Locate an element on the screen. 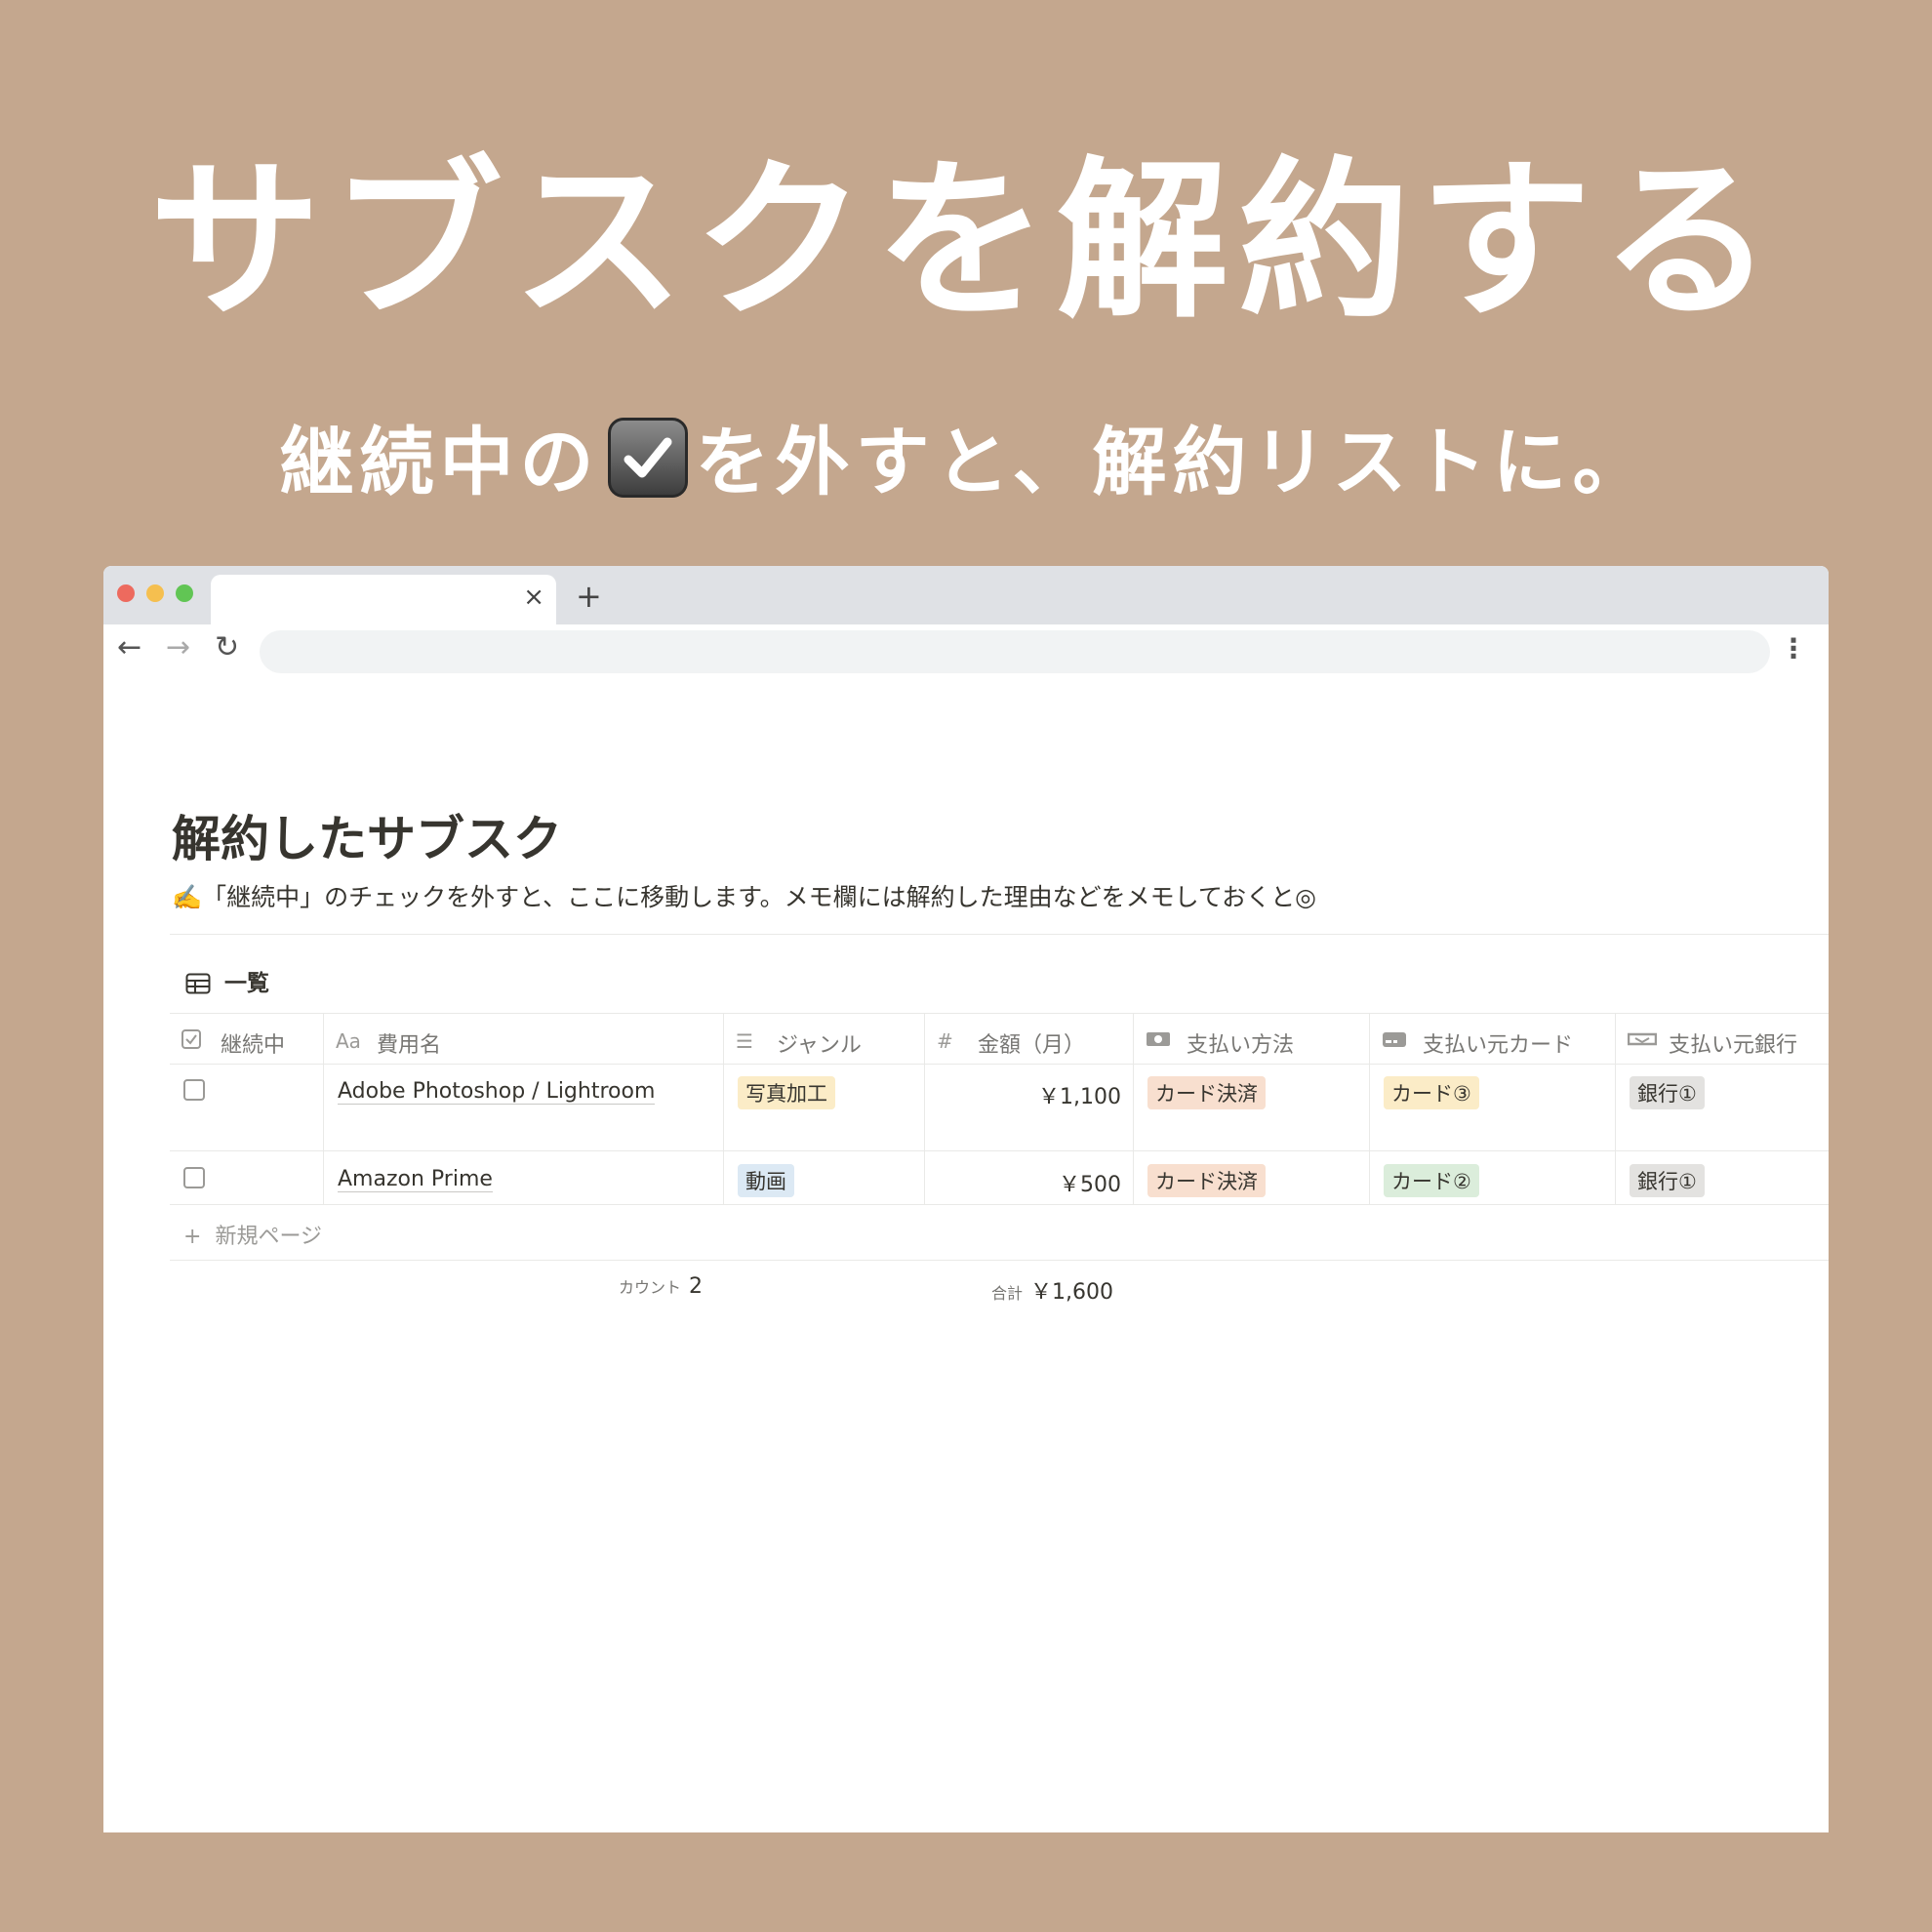 The height and width of the screenshot is (1932, 1932). sum-summary: 合計 ￥1,600 is located at coordinates (1052, 1290).